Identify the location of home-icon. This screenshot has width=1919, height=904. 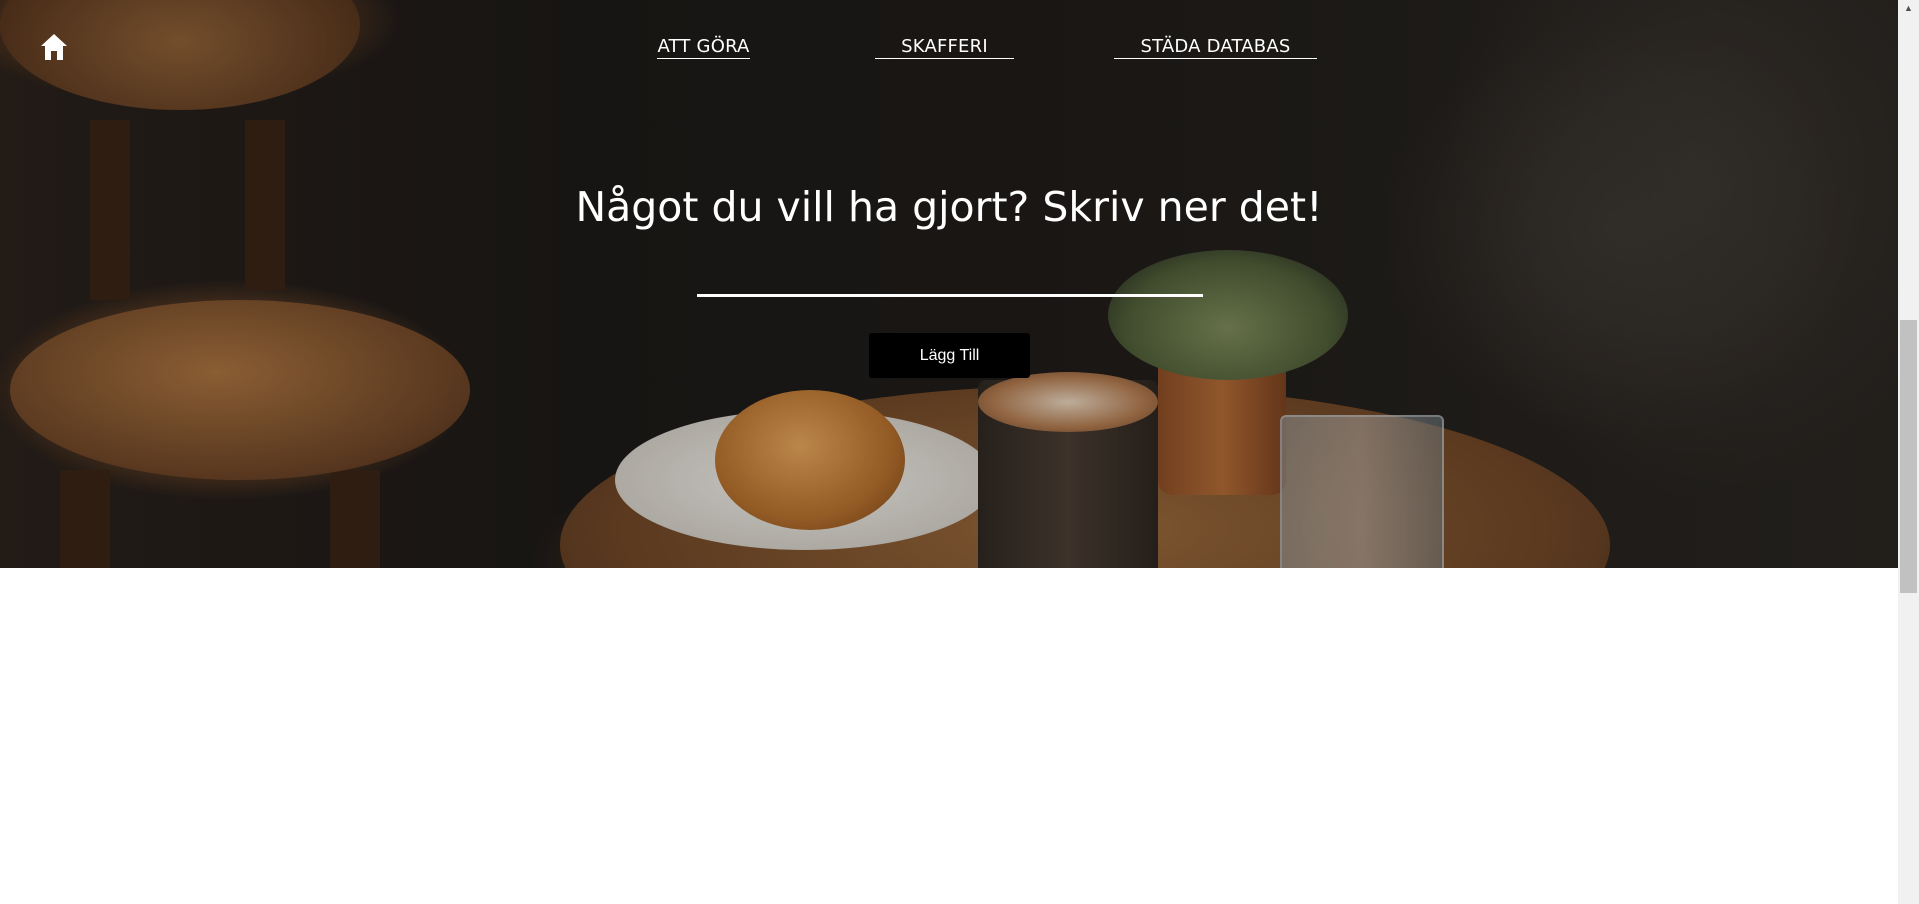
(54, 47).